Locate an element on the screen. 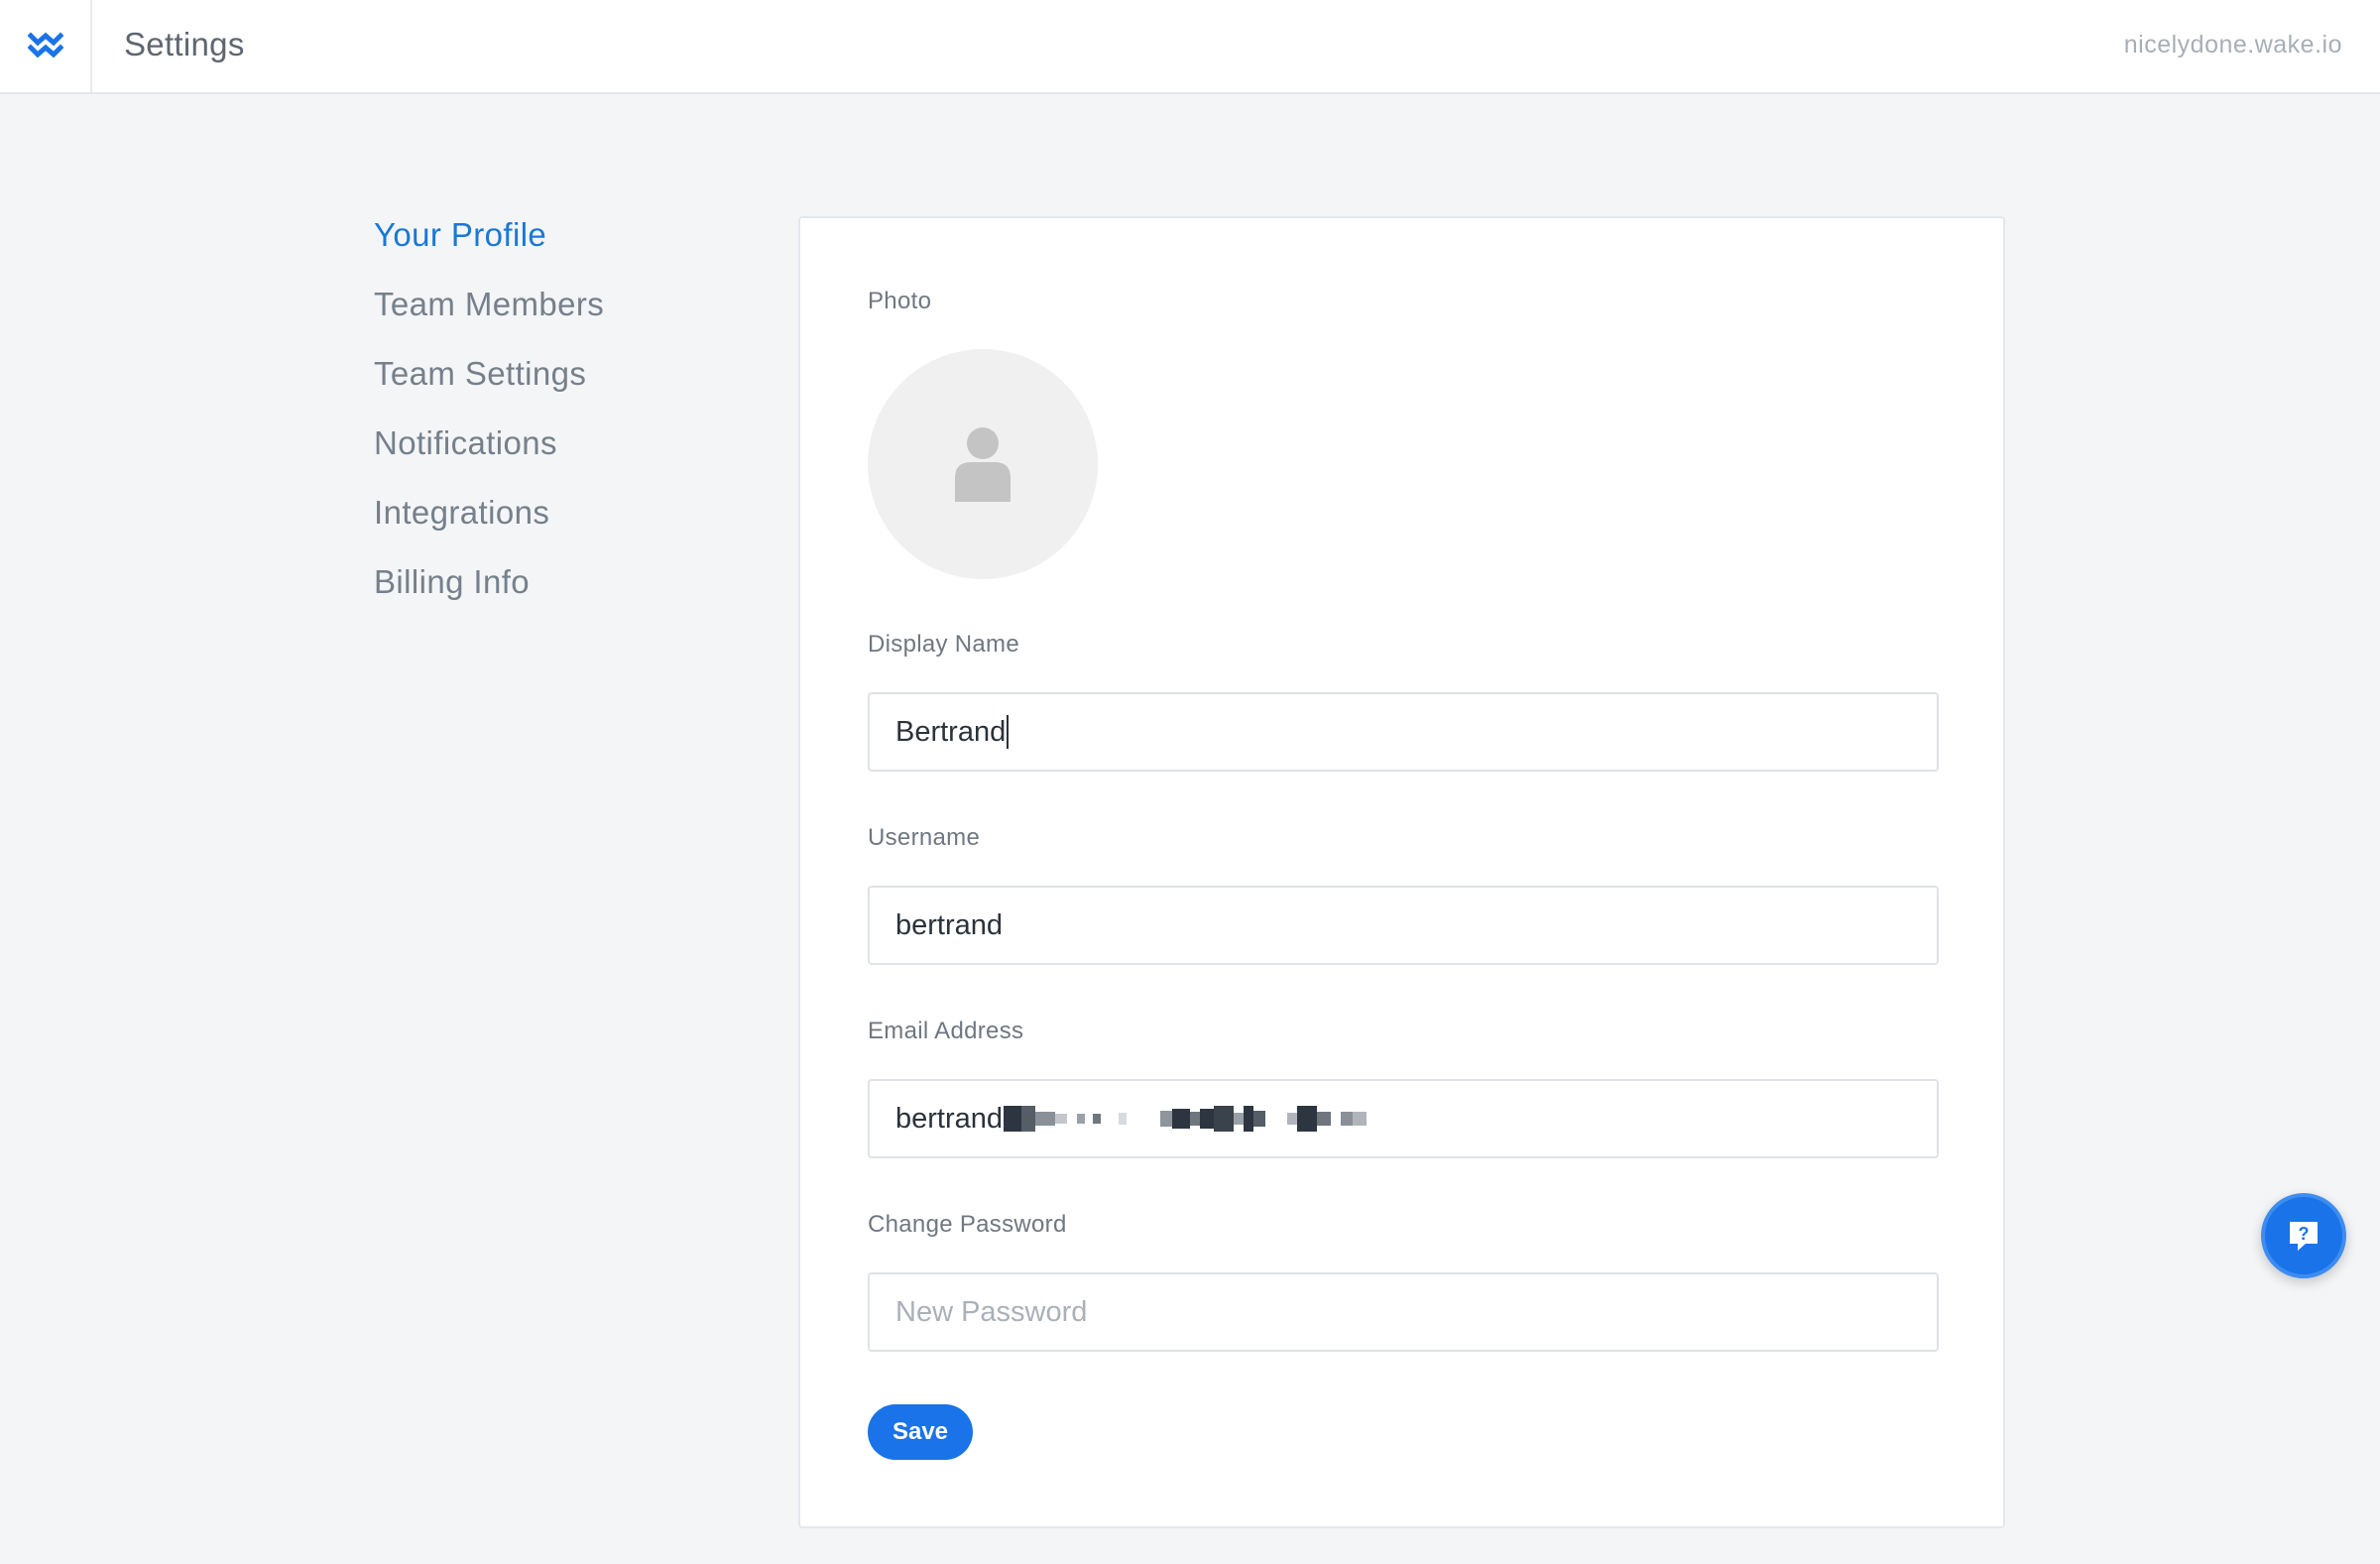  workspace-domain: nicelydone.wake.io is located at coordinates (2232, 45).